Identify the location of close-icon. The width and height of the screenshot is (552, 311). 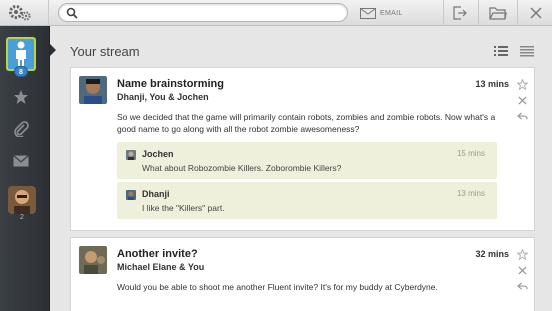
(536, 13).